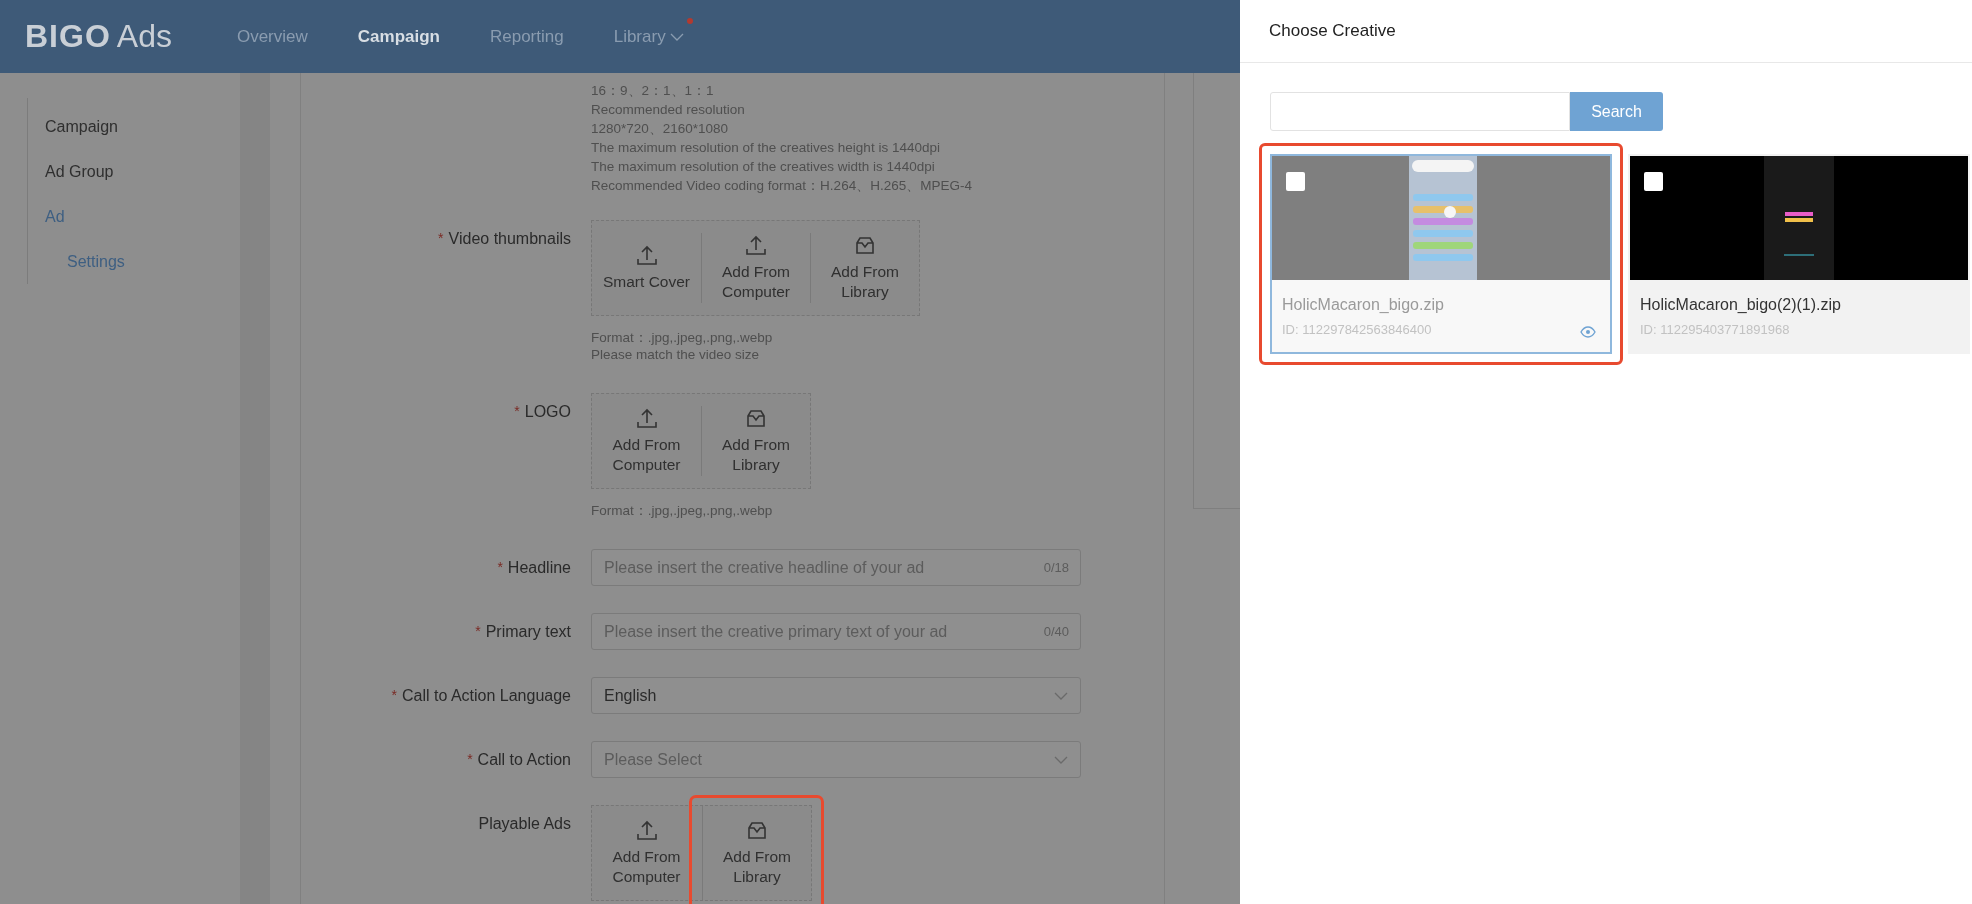 This screenshot has width=1972, height=904. Describe the element at coordinates (524, 760) in the screenshot. I see `field-label: Call to Action` at that location.